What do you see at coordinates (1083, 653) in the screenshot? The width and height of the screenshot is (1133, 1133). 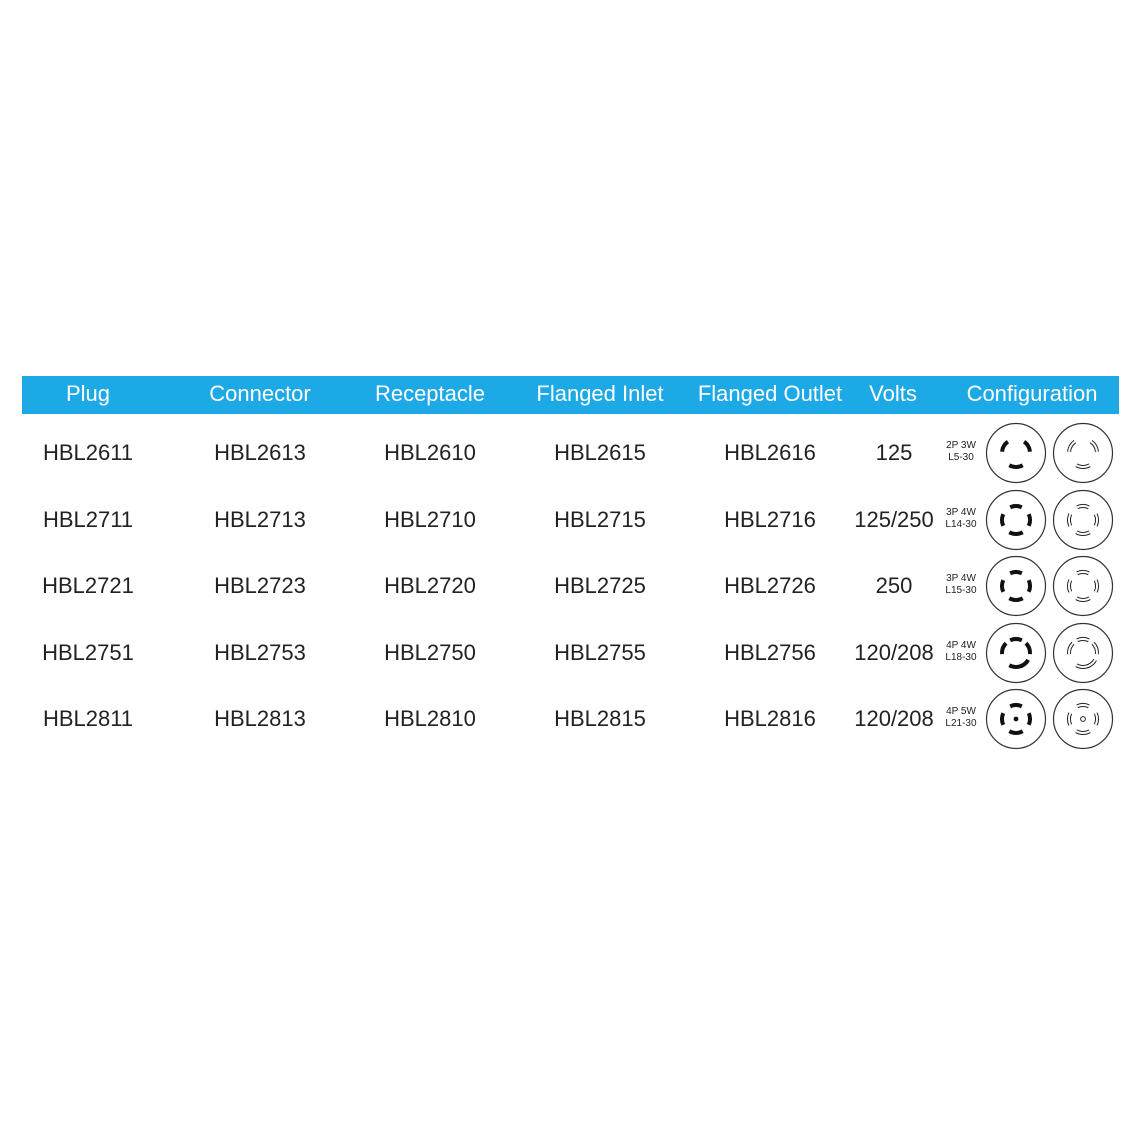 I see `nema-l18-30-plug-face-icon` at bounding box center [1083, 653].